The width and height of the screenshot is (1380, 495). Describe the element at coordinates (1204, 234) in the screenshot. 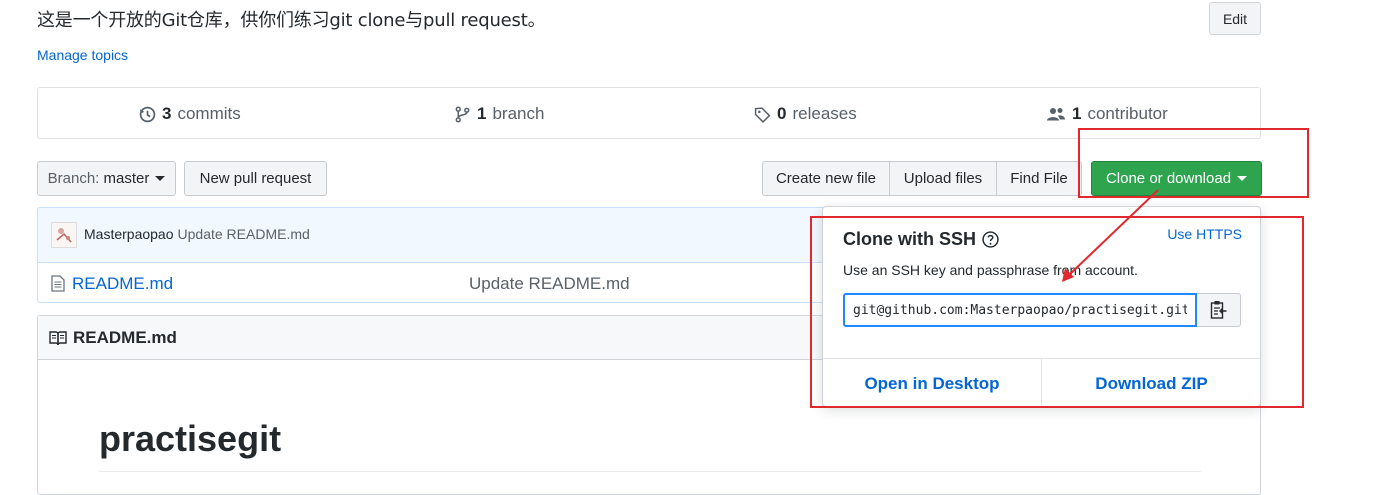

I see `use-https-link: Use HTTPS` at that location.